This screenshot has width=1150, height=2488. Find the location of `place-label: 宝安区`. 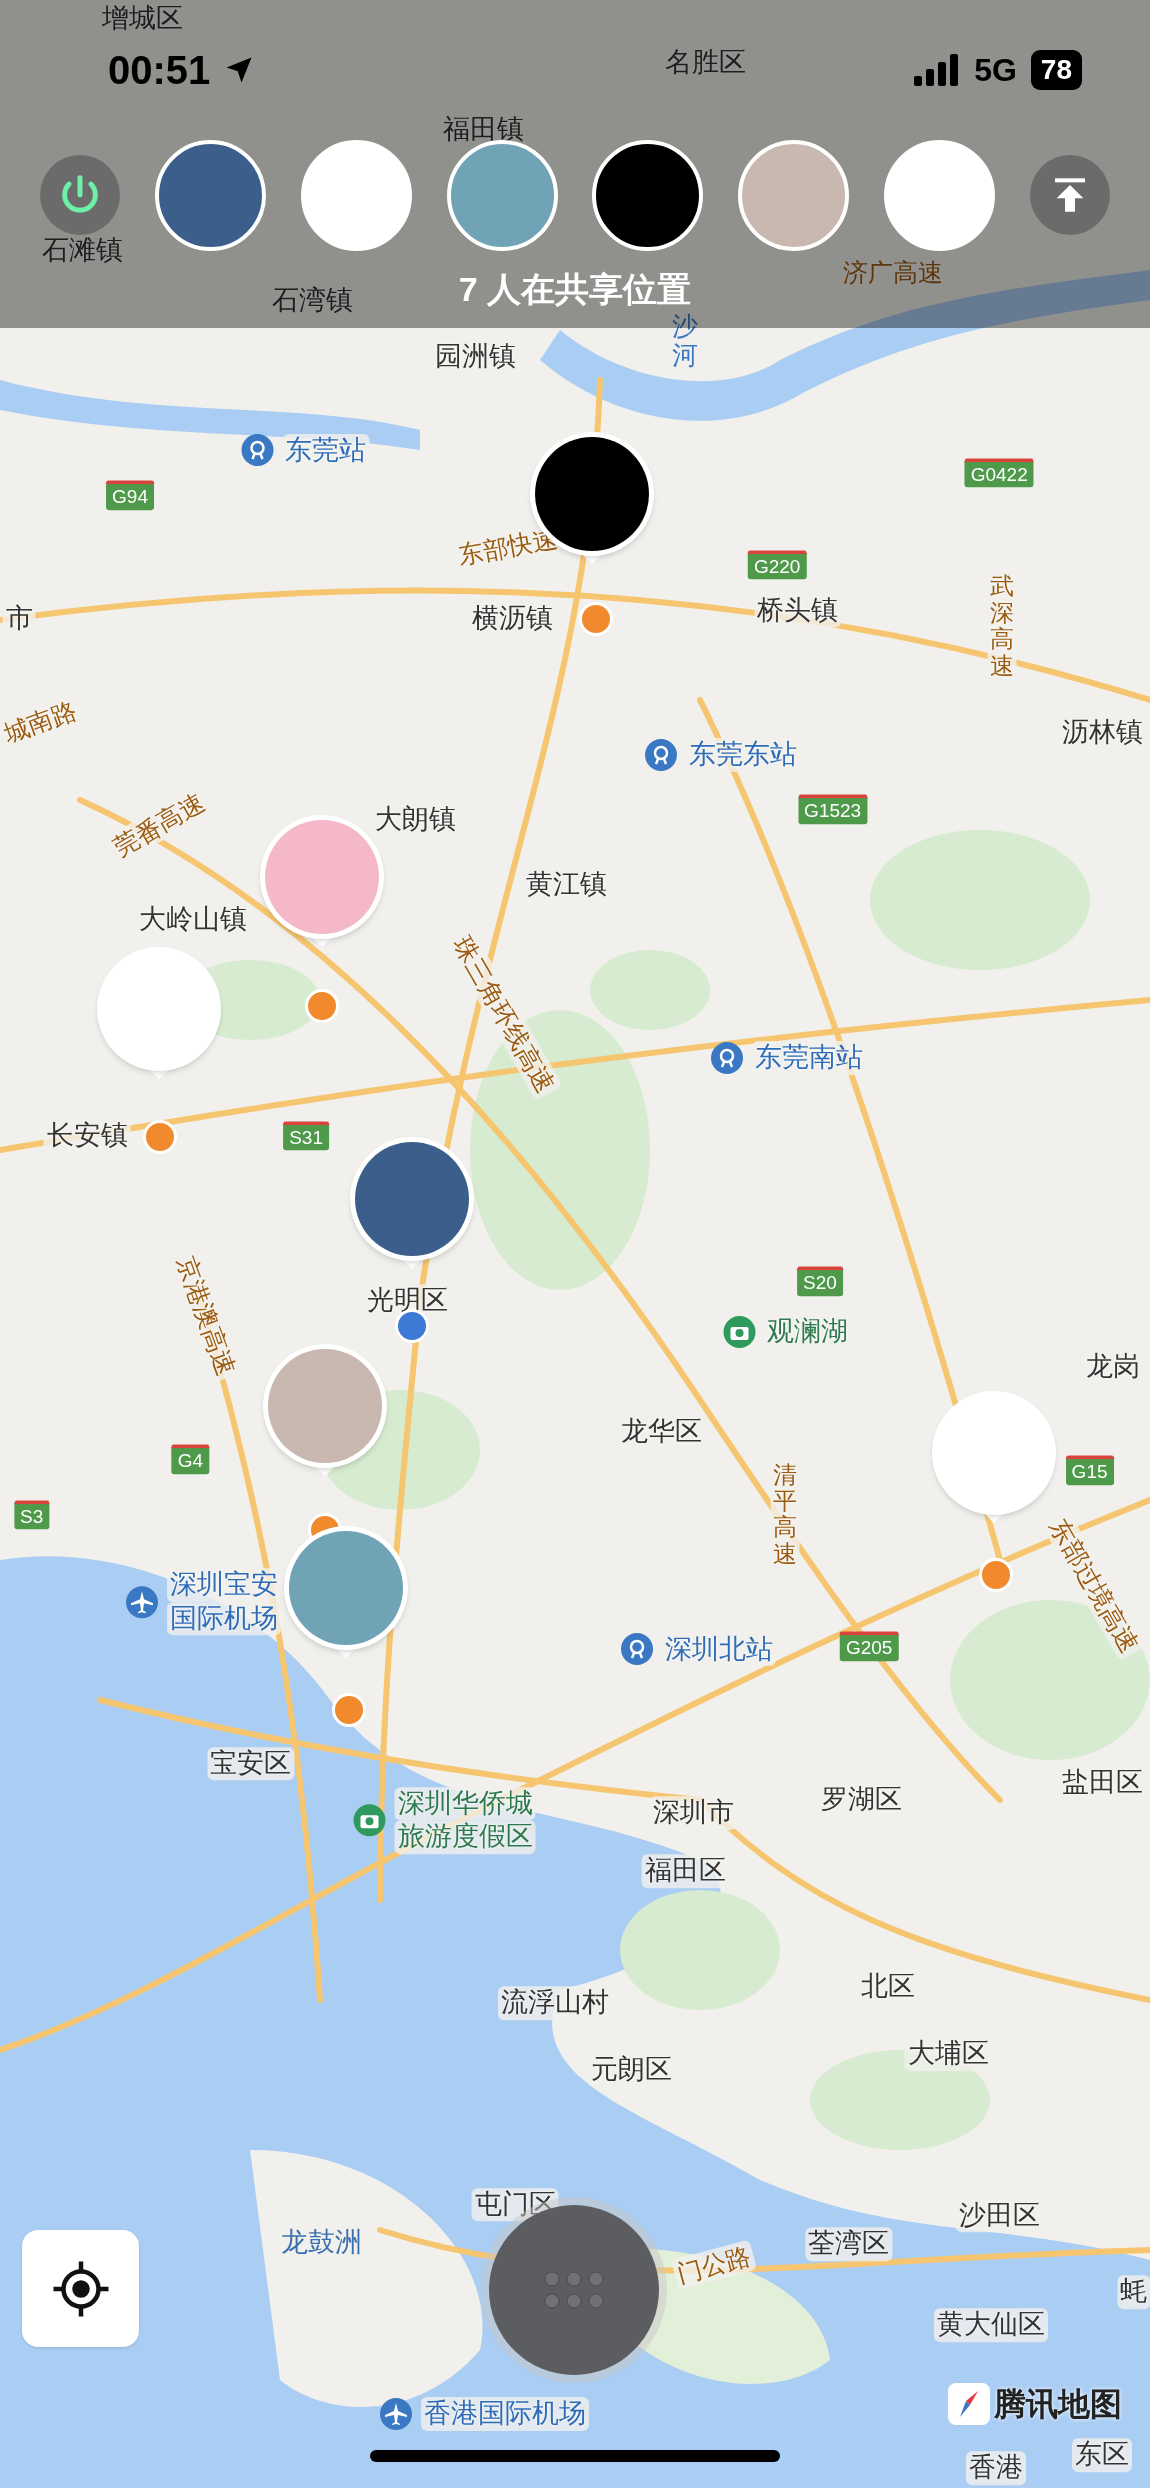

place-label: 宝安区 is located at coordinates (251, 1763).